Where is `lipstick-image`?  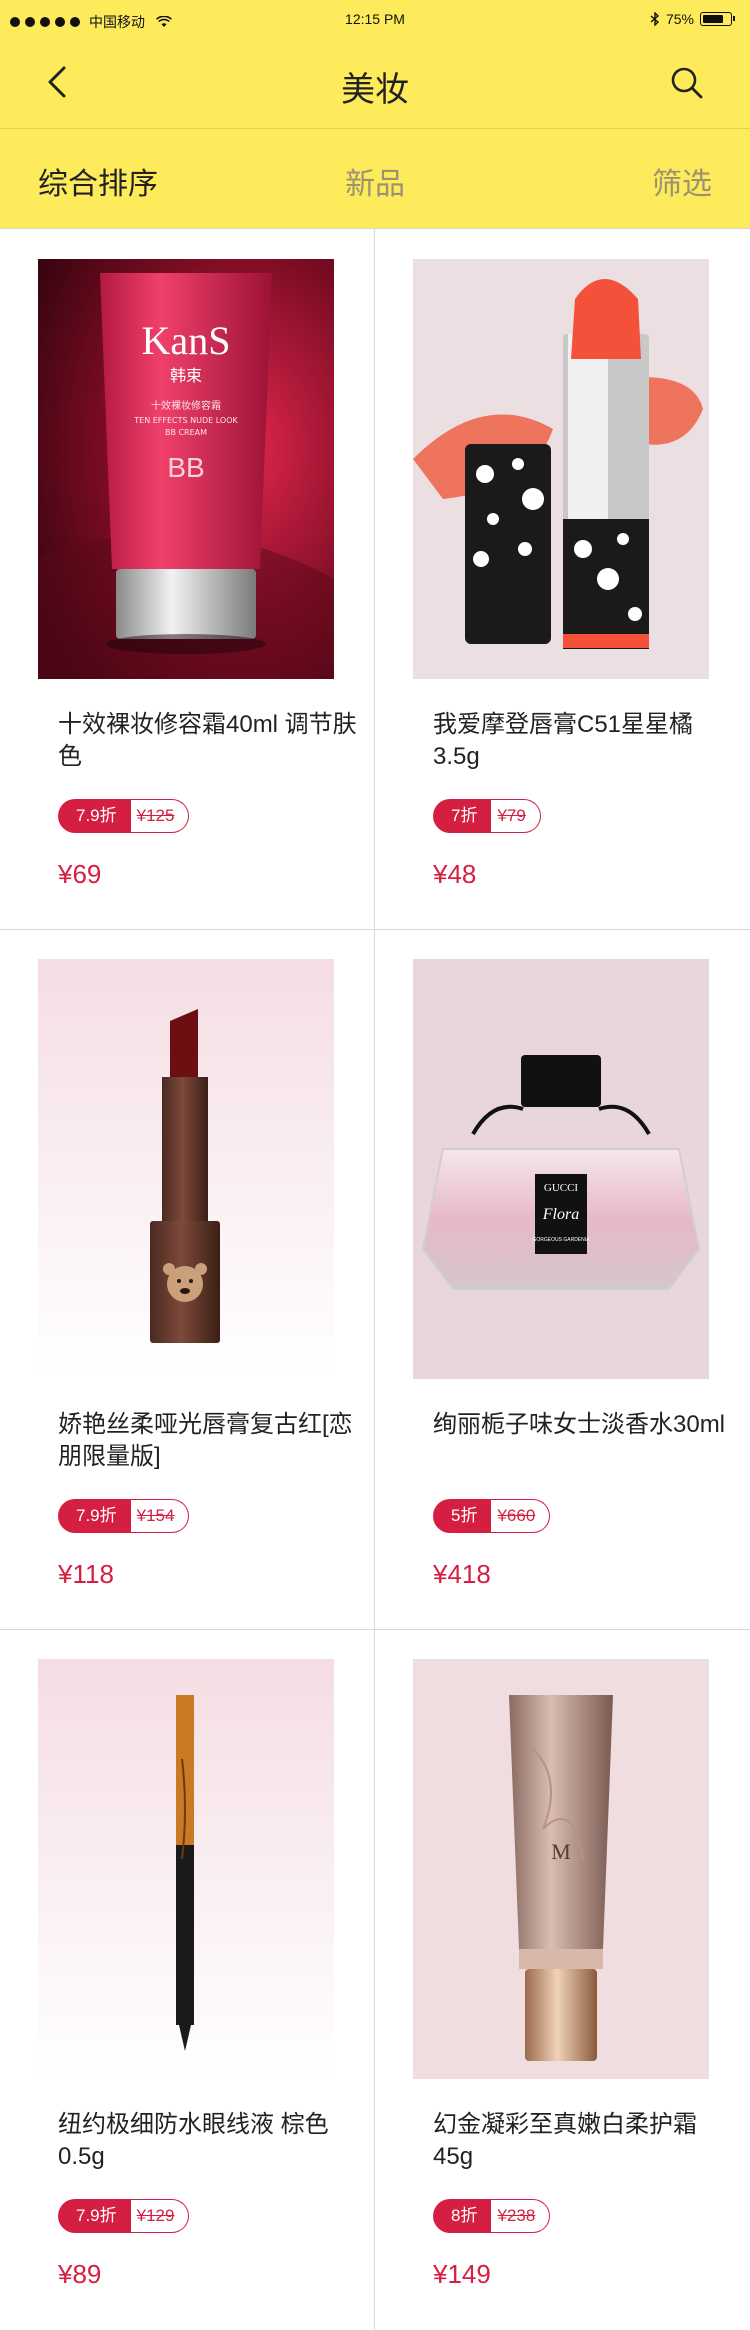 lipstick-image is located at coordinates (561, 469).